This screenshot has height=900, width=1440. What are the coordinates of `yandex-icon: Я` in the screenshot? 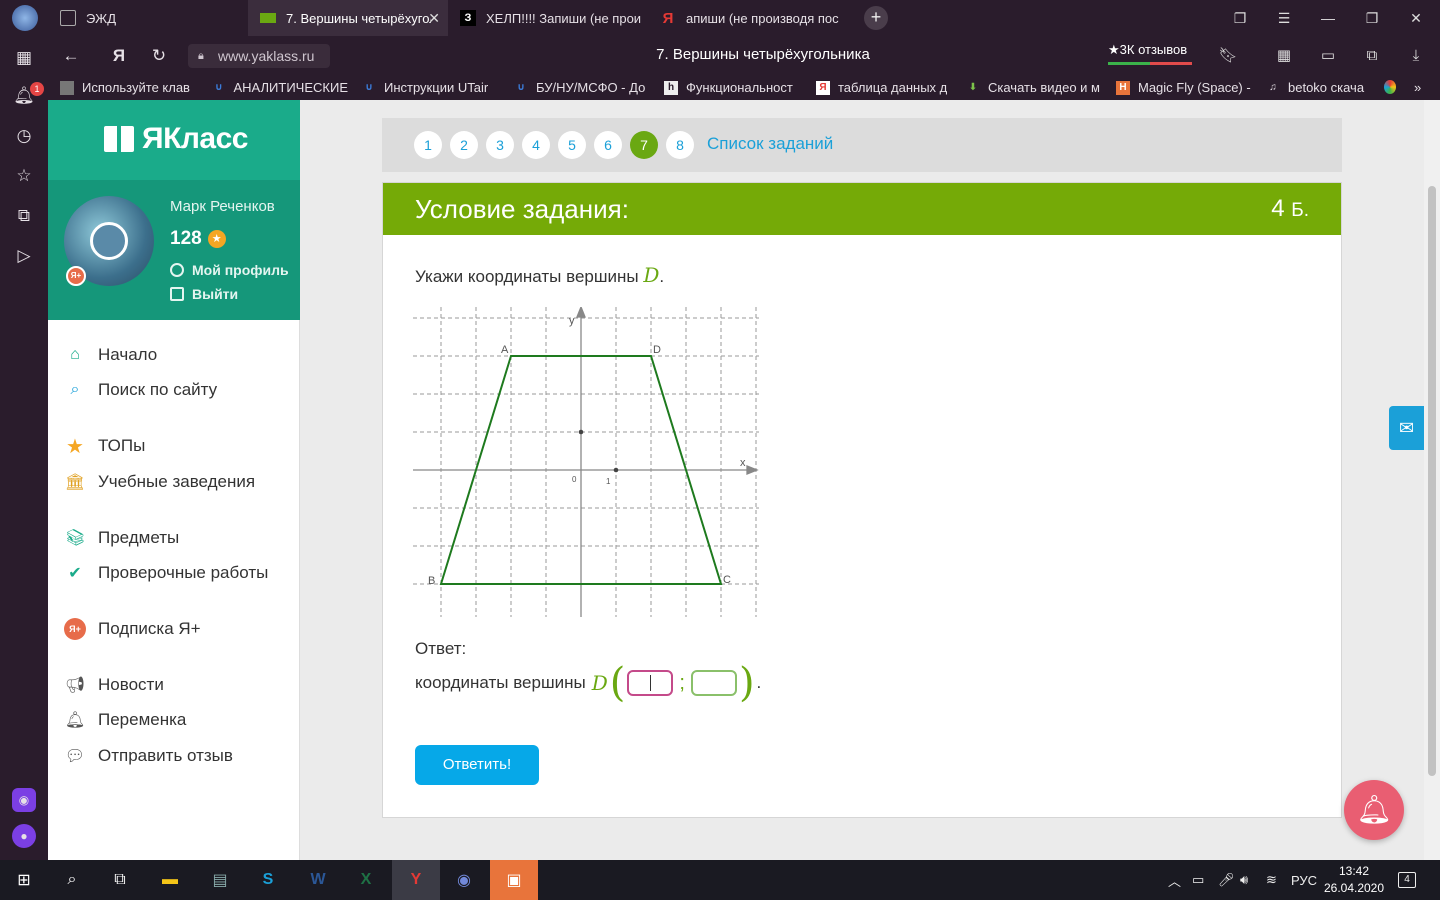 It's located at (823, 87).